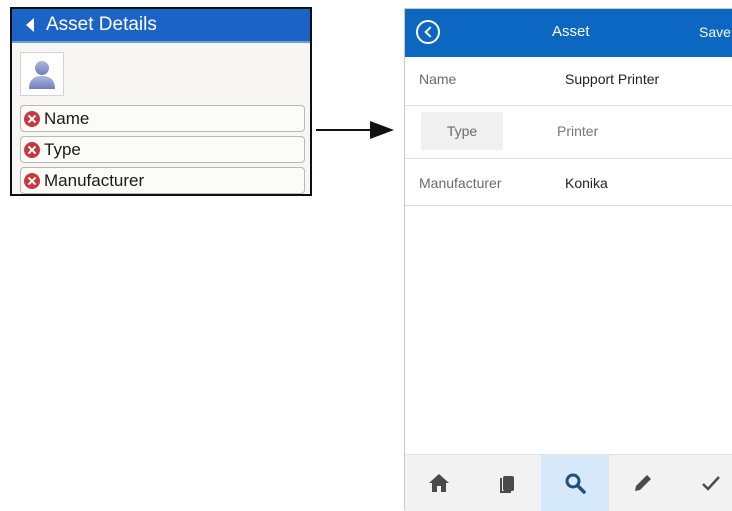 The height and width of the screenshot is (511, 732). I want to click on legacy-field-manufacturer: Manufacturer, so click(162, 180).